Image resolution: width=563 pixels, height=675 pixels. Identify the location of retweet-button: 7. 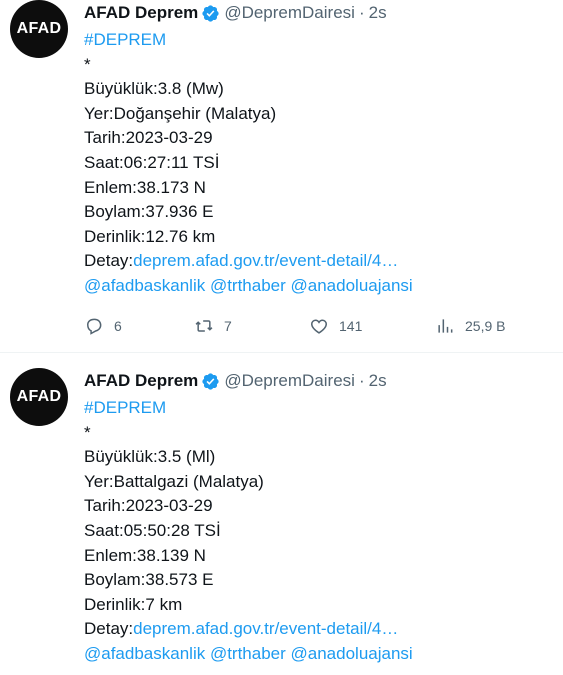
(213, 326).